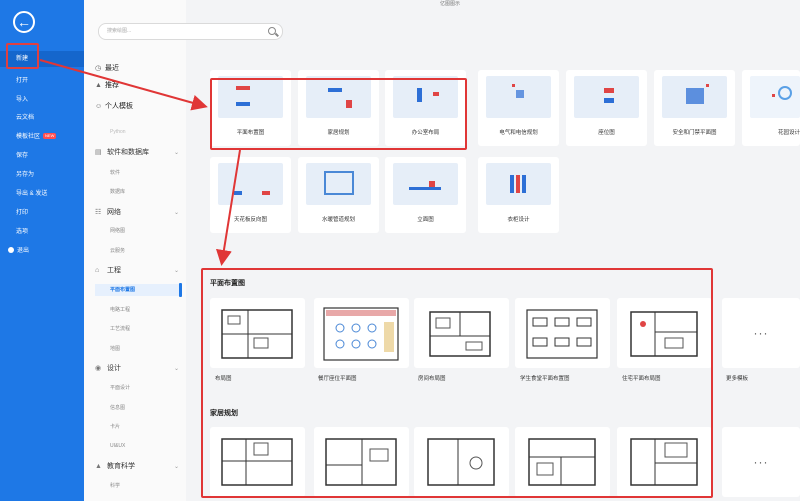 The height and width of the screenshot is (501, 800). I want to click on arrow-templates-to-section, so click(228, 207).